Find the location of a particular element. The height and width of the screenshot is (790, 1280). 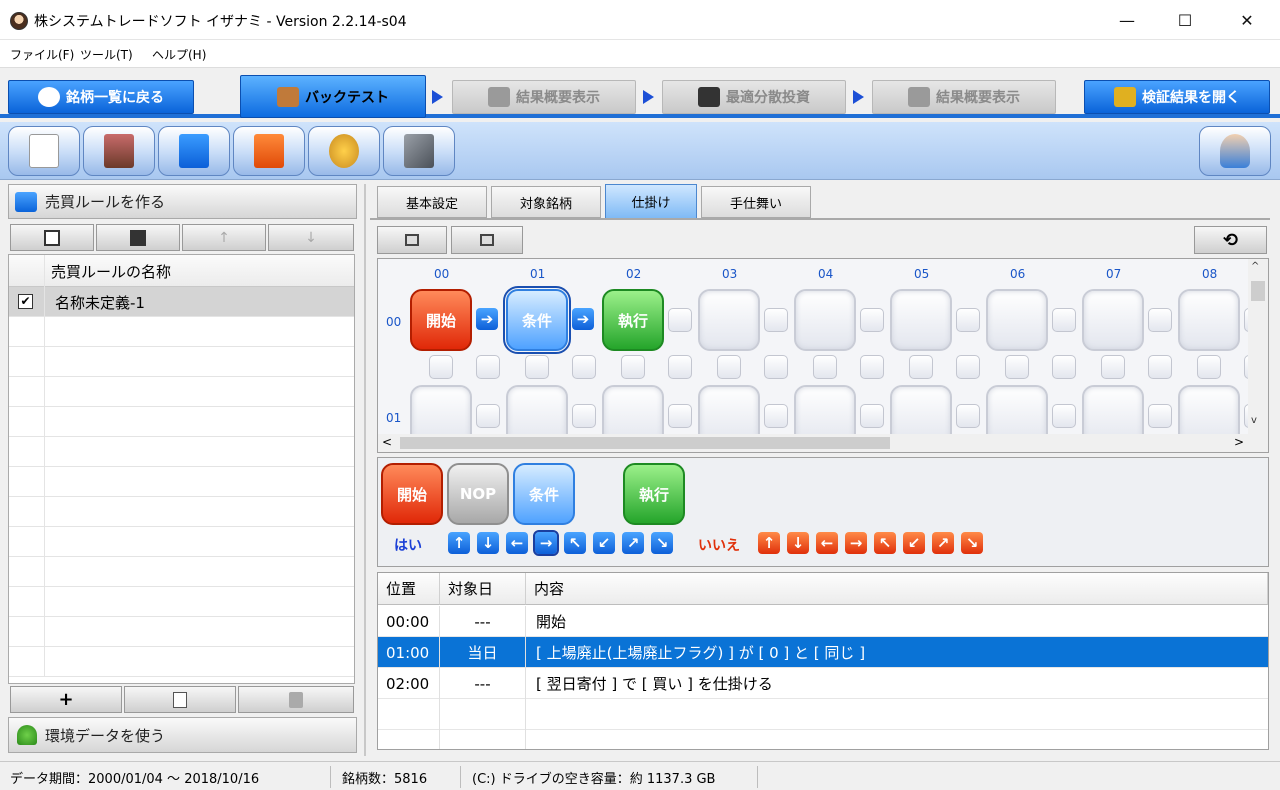

tab-basic-settings: 基本設定 is located at coordinates (432, 202).